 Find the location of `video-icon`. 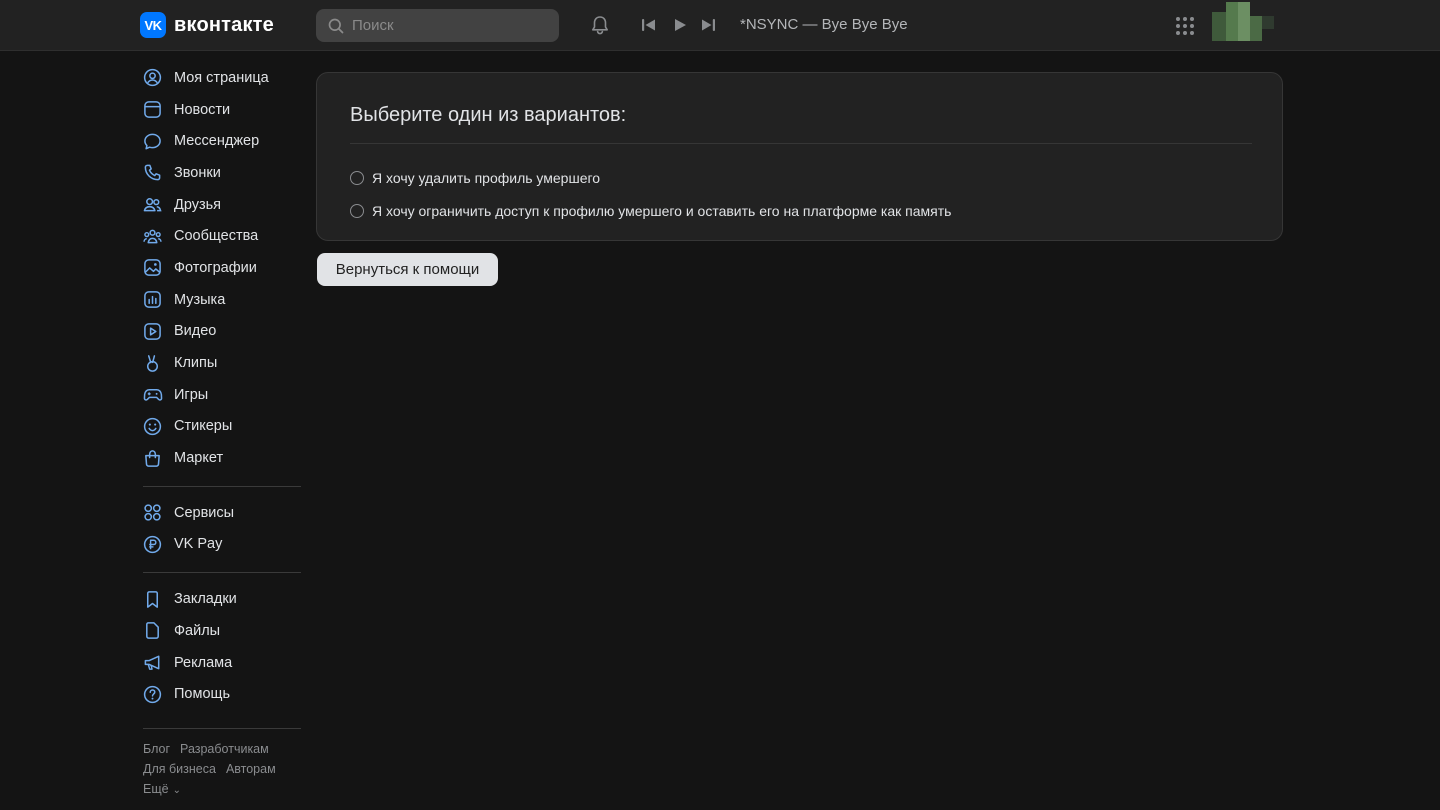

video-icon is located at coordinates (153, 331).